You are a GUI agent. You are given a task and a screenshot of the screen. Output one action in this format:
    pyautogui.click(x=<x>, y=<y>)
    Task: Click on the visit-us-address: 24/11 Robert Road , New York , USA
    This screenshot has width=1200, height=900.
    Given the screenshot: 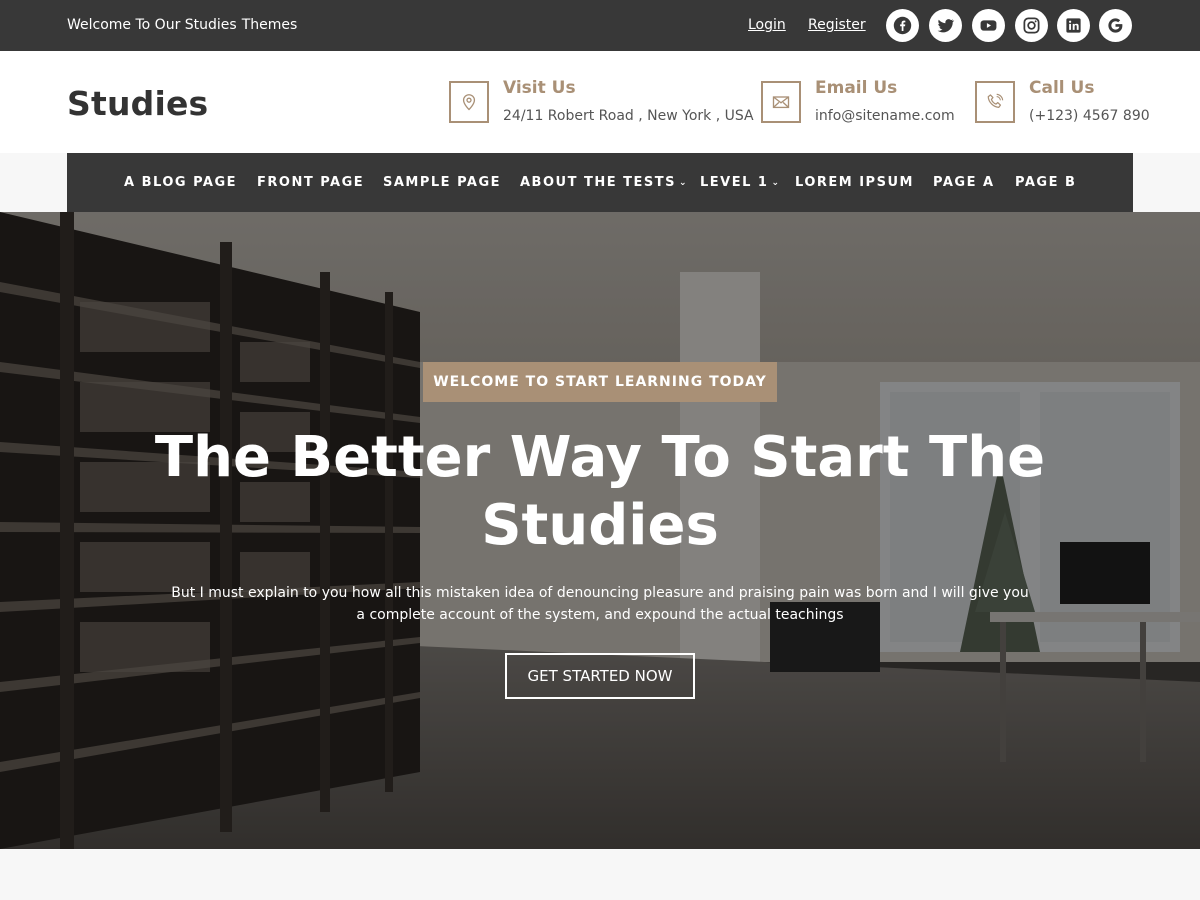 What is the action you would take?
    pyautogui.click(x=628, y=116)
    